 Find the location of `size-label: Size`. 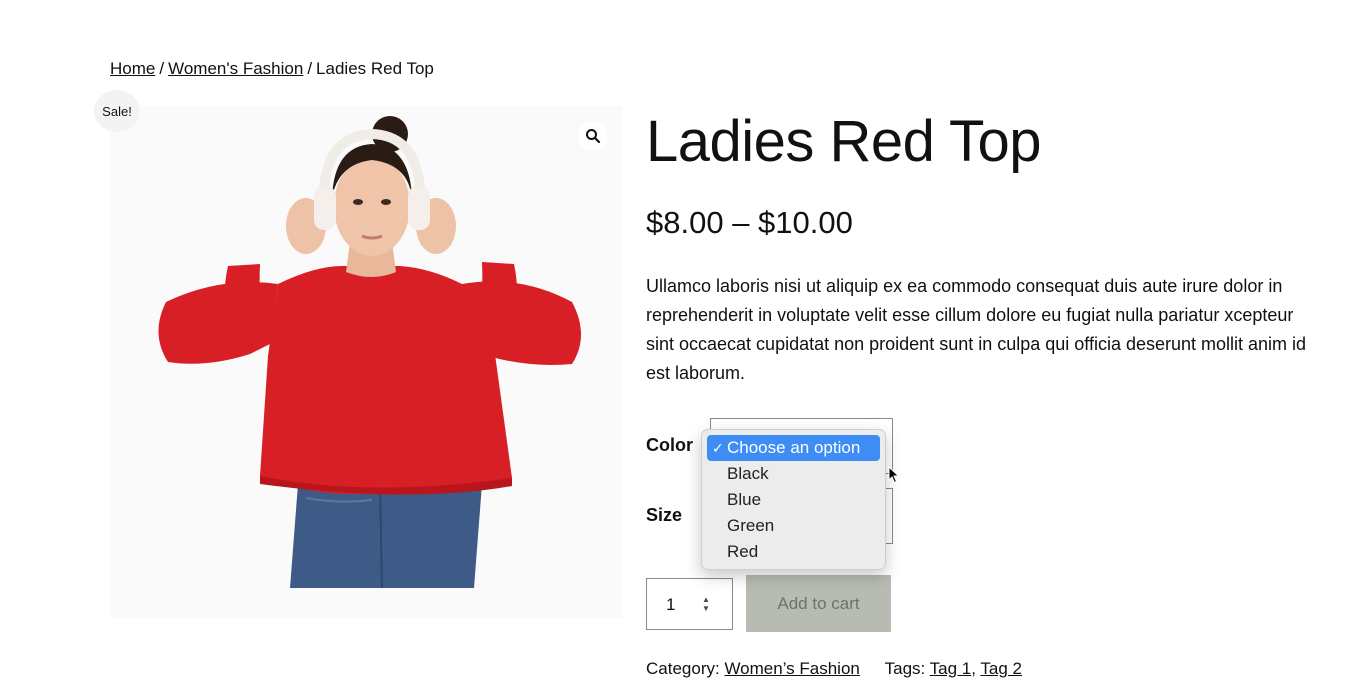

size-label: Size is located at coordinates (664, 515).